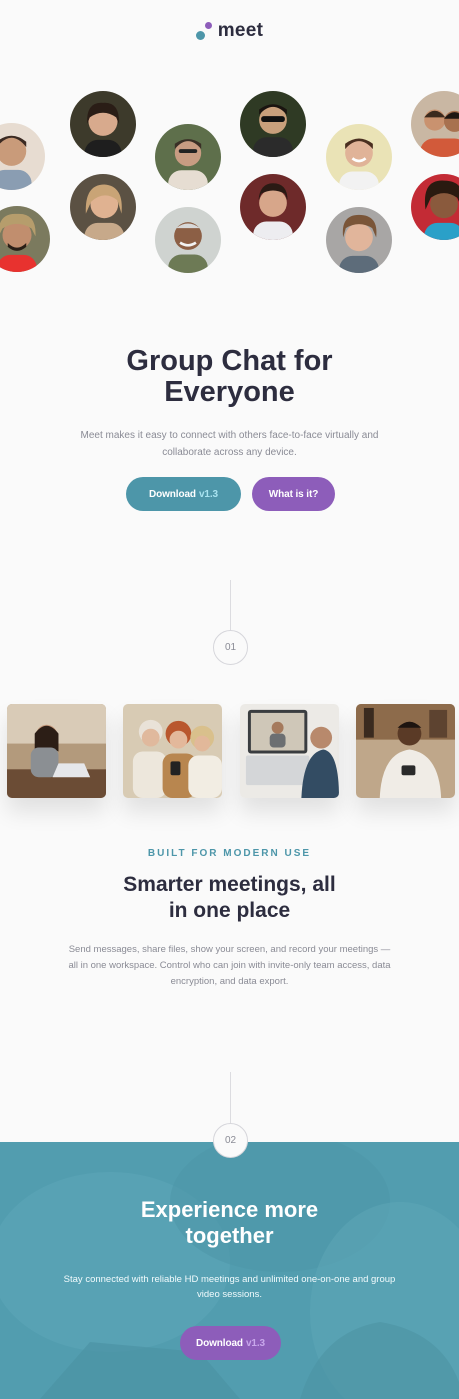  Describe the element at coordinates (208, 494) in the screenshot. I see `hero-download-version: v1.3` at that location.